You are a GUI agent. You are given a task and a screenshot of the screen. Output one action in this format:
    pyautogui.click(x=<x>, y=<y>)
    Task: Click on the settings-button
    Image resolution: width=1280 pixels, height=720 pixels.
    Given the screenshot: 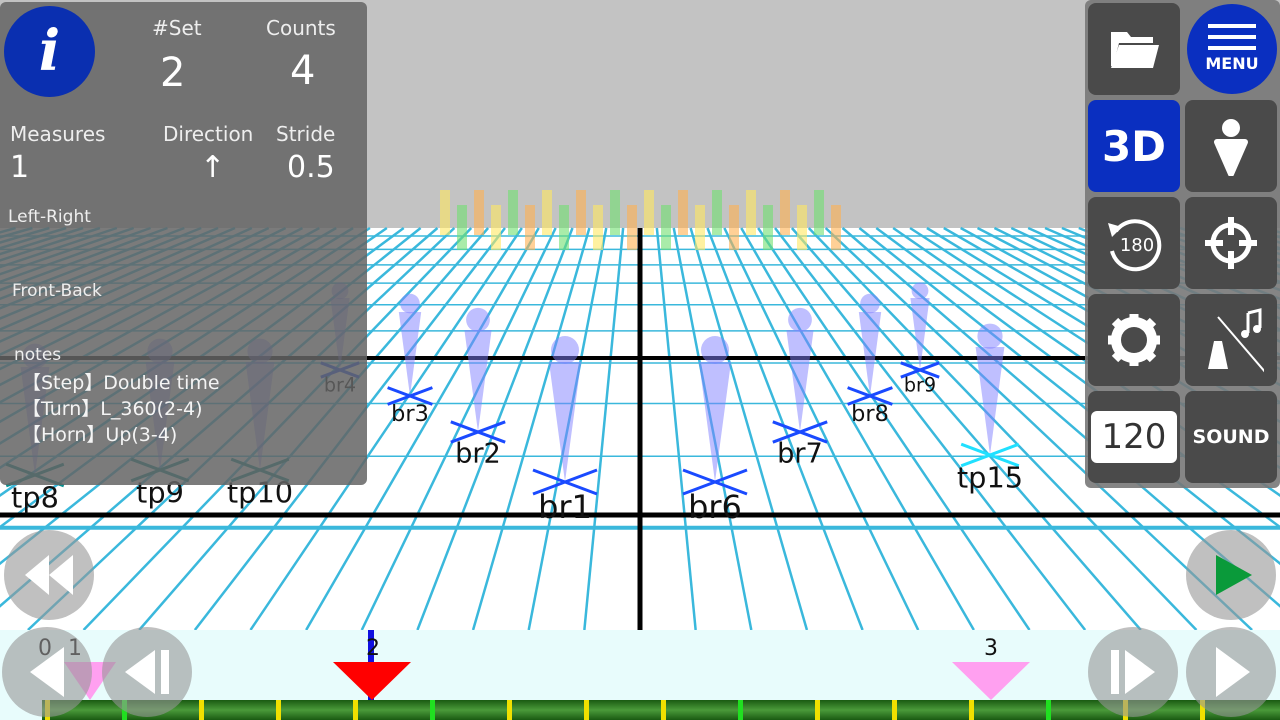 What is the action you would take?
    pyautogui.click(x=1134, y=340)
    